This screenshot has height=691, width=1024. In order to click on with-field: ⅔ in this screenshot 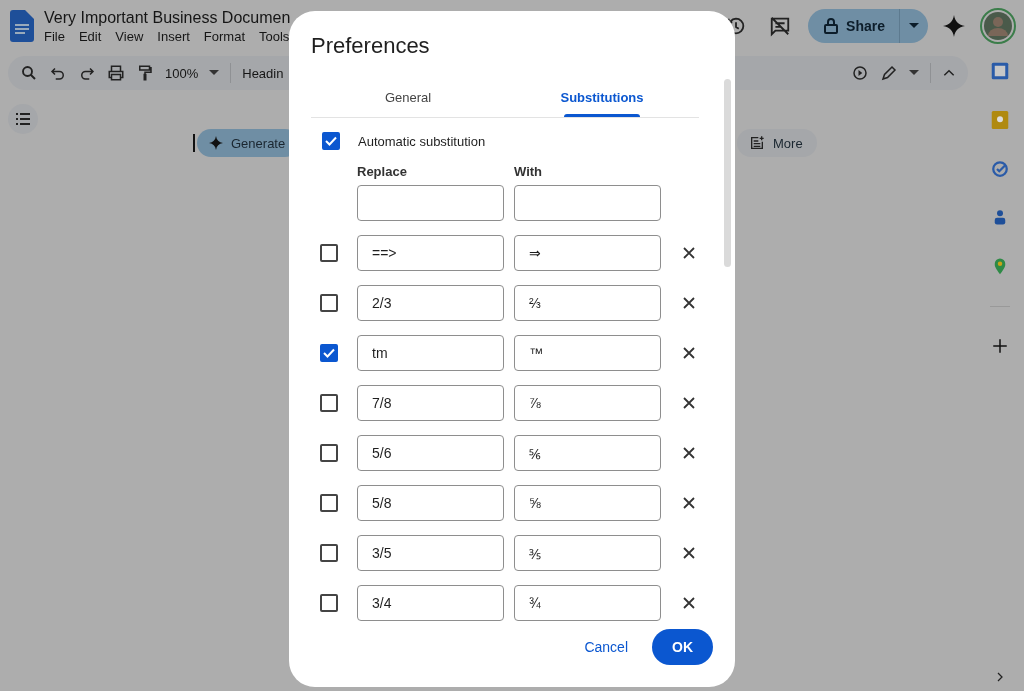, I will do `click(587, 303)`.